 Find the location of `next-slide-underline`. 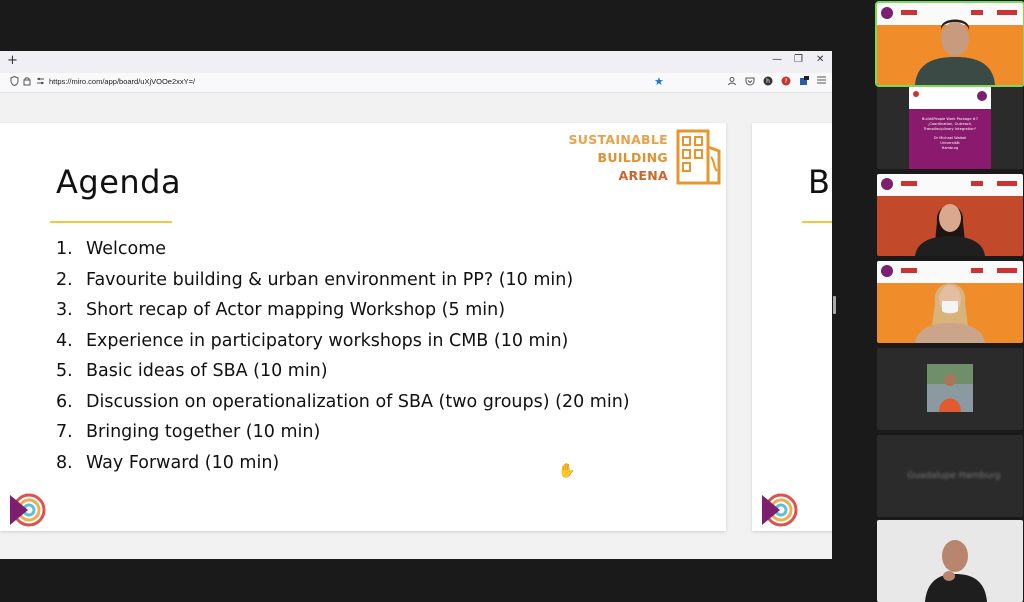

next-slide-underline is located at coordinates (817, 222).